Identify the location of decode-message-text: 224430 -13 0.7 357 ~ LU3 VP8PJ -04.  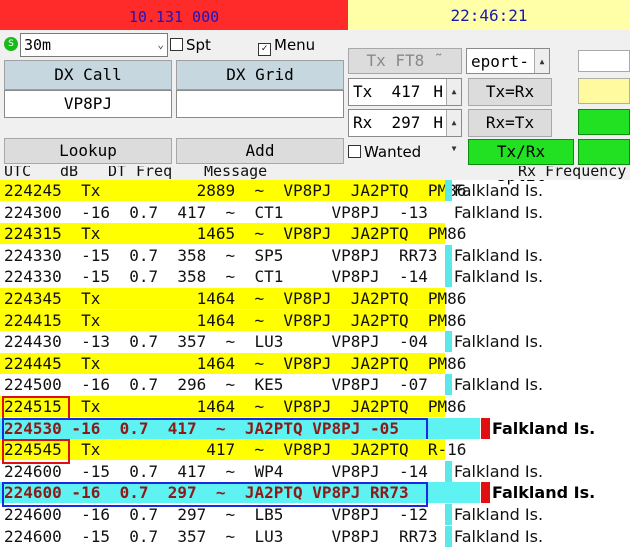
(216, 342).